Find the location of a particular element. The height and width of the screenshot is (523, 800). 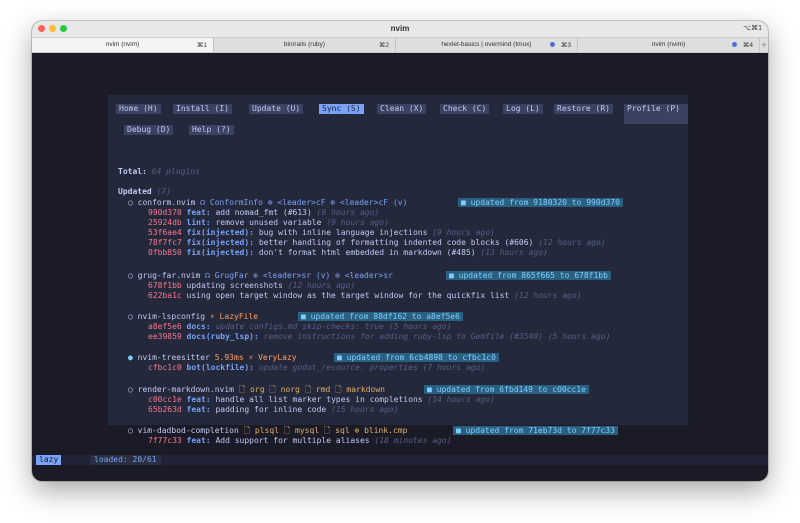

plugin-triggers: 🗋 plsql 🗋 mysql 🗋 sql ⊕ blink.cmp is located at coordinates (325, 430).